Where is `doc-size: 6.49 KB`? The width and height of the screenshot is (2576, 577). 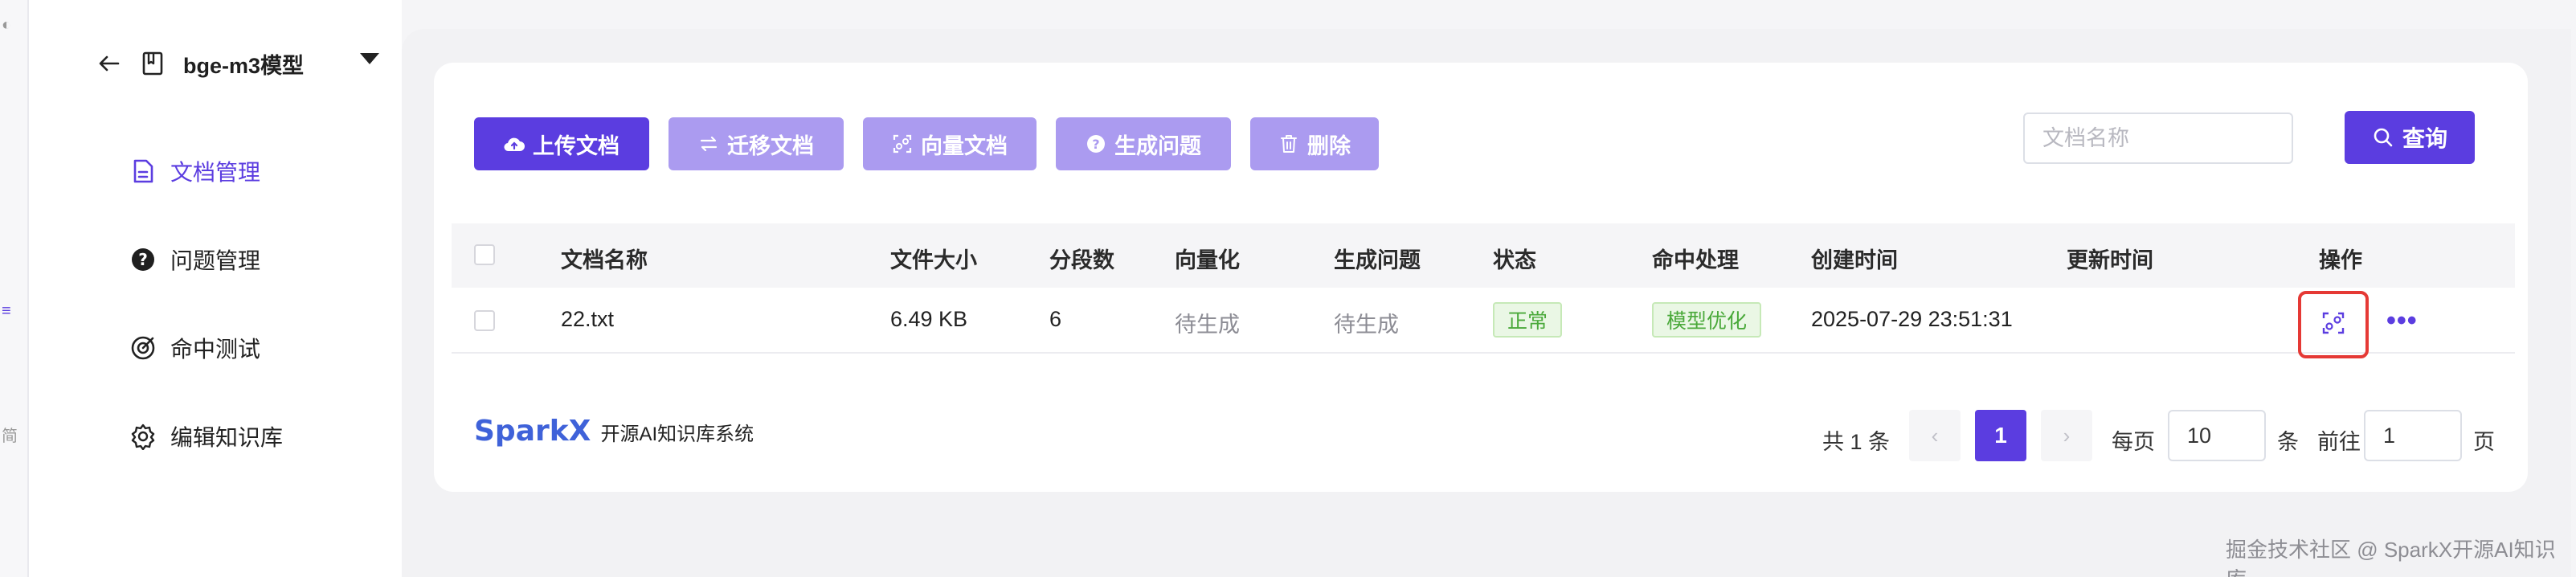 doc-size: 6.49 KB is located at coordinates (929, 319).